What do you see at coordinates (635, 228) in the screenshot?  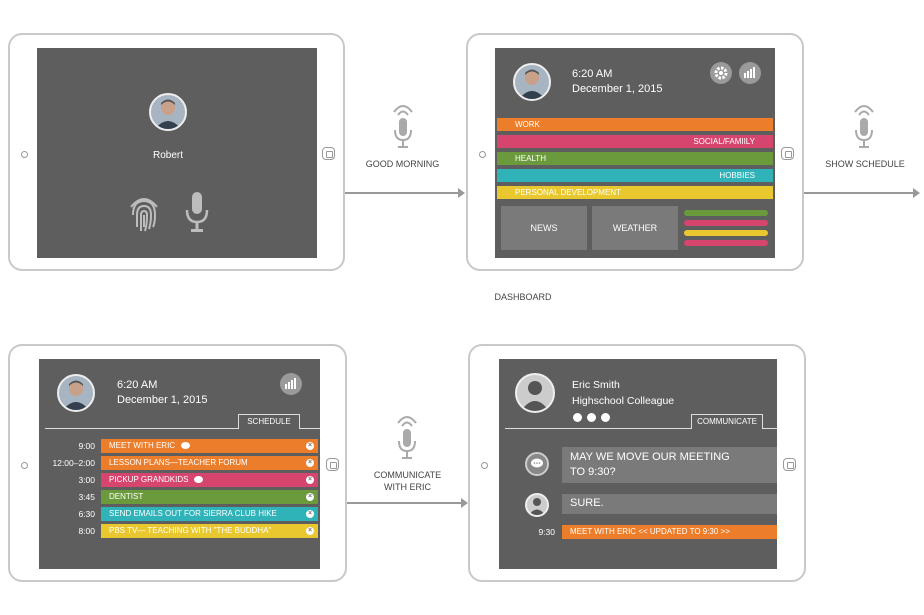 I see `weather-tile: WEATHER` at bounding box center [635, 228].